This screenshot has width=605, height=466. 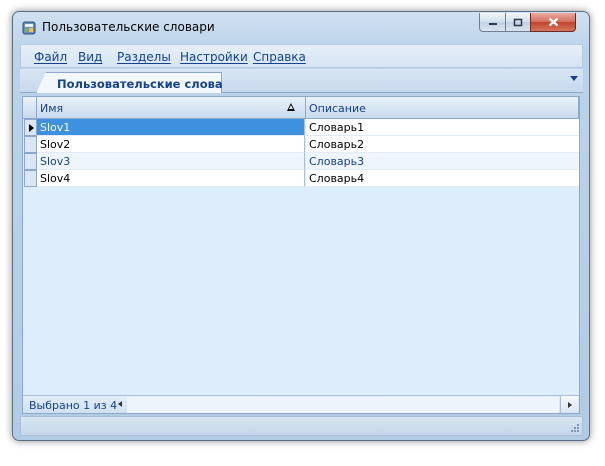 I want to click on column-header-description-label: Описание, so click(x=337, y=108).